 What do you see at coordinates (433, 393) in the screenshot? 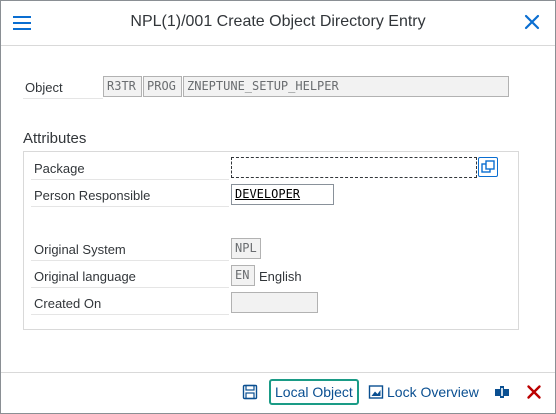
I see `lock-overview-button: Lock Overview` at bounding box center [433, 393].